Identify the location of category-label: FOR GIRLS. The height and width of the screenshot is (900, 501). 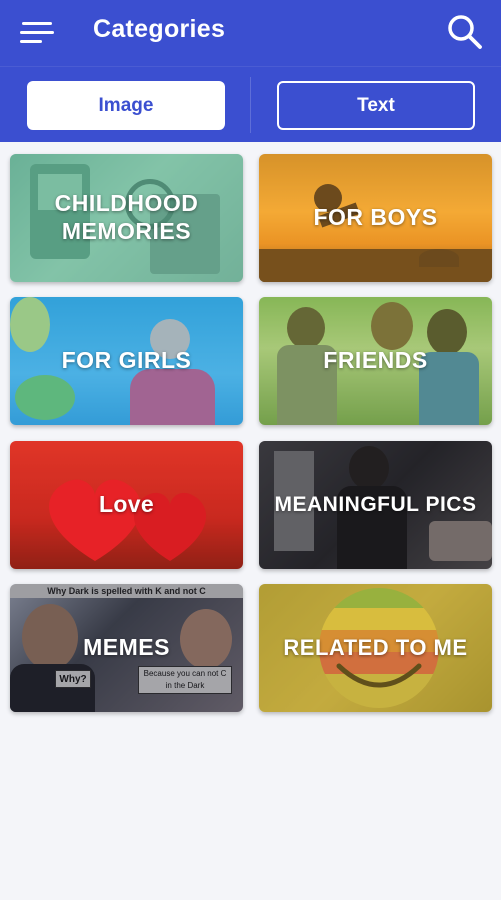
(126, 360).